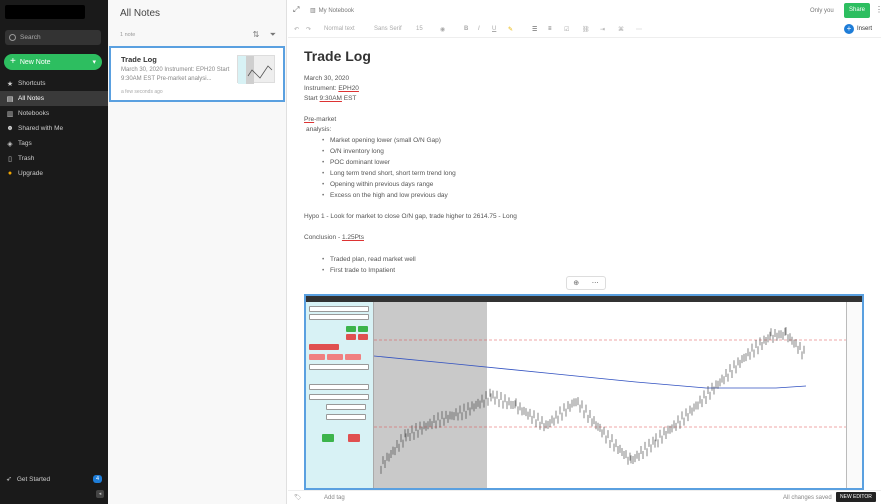 The width and height of the screenshot is (881, 504). Describe the element at coordinates (510, 29) in the screenshot. I see `highlight-icon: ✎` at that location.